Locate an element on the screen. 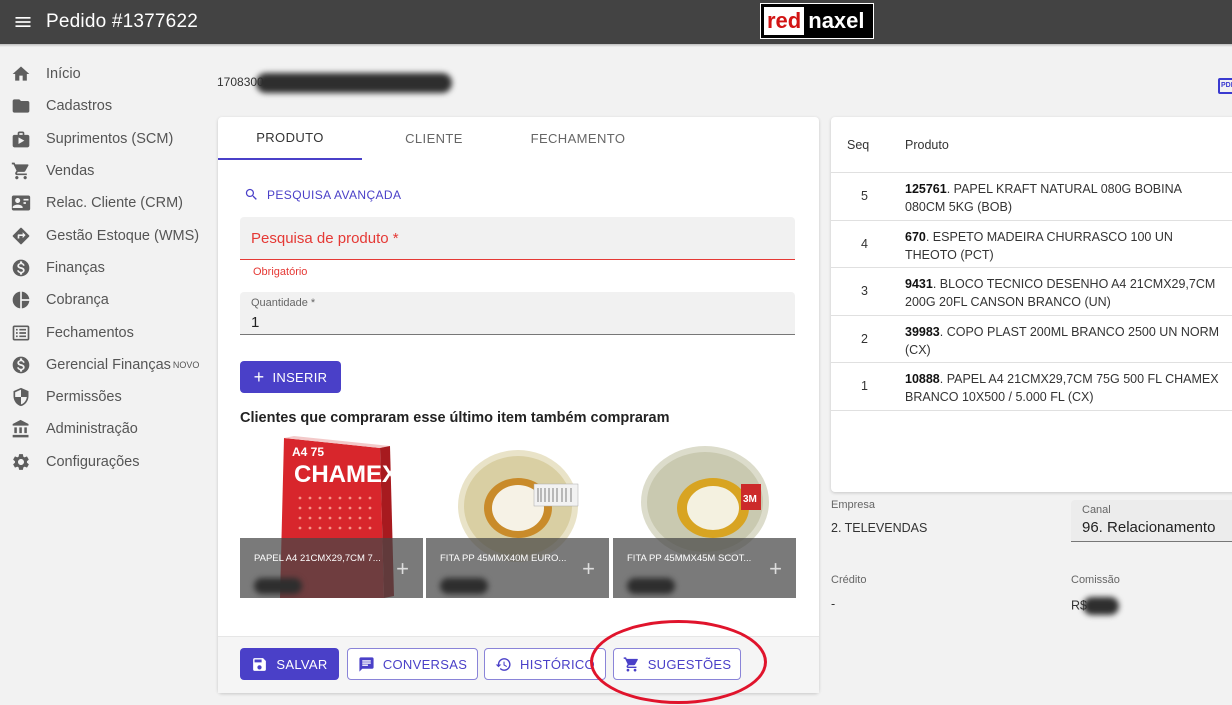 The height and width of the screenshot is (705, 1232). sidebar-item-label: Gerencial Finanças is located at coordinates (108, 364).